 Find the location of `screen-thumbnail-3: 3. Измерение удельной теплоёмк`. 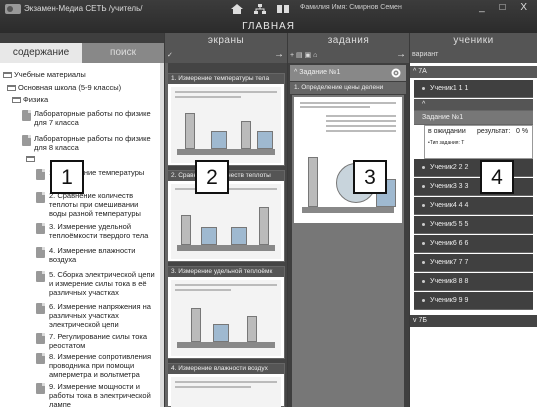

screen-thumbnail-3: 3. Измерение удельной теплоёмк is located at coordinates (226, 312).